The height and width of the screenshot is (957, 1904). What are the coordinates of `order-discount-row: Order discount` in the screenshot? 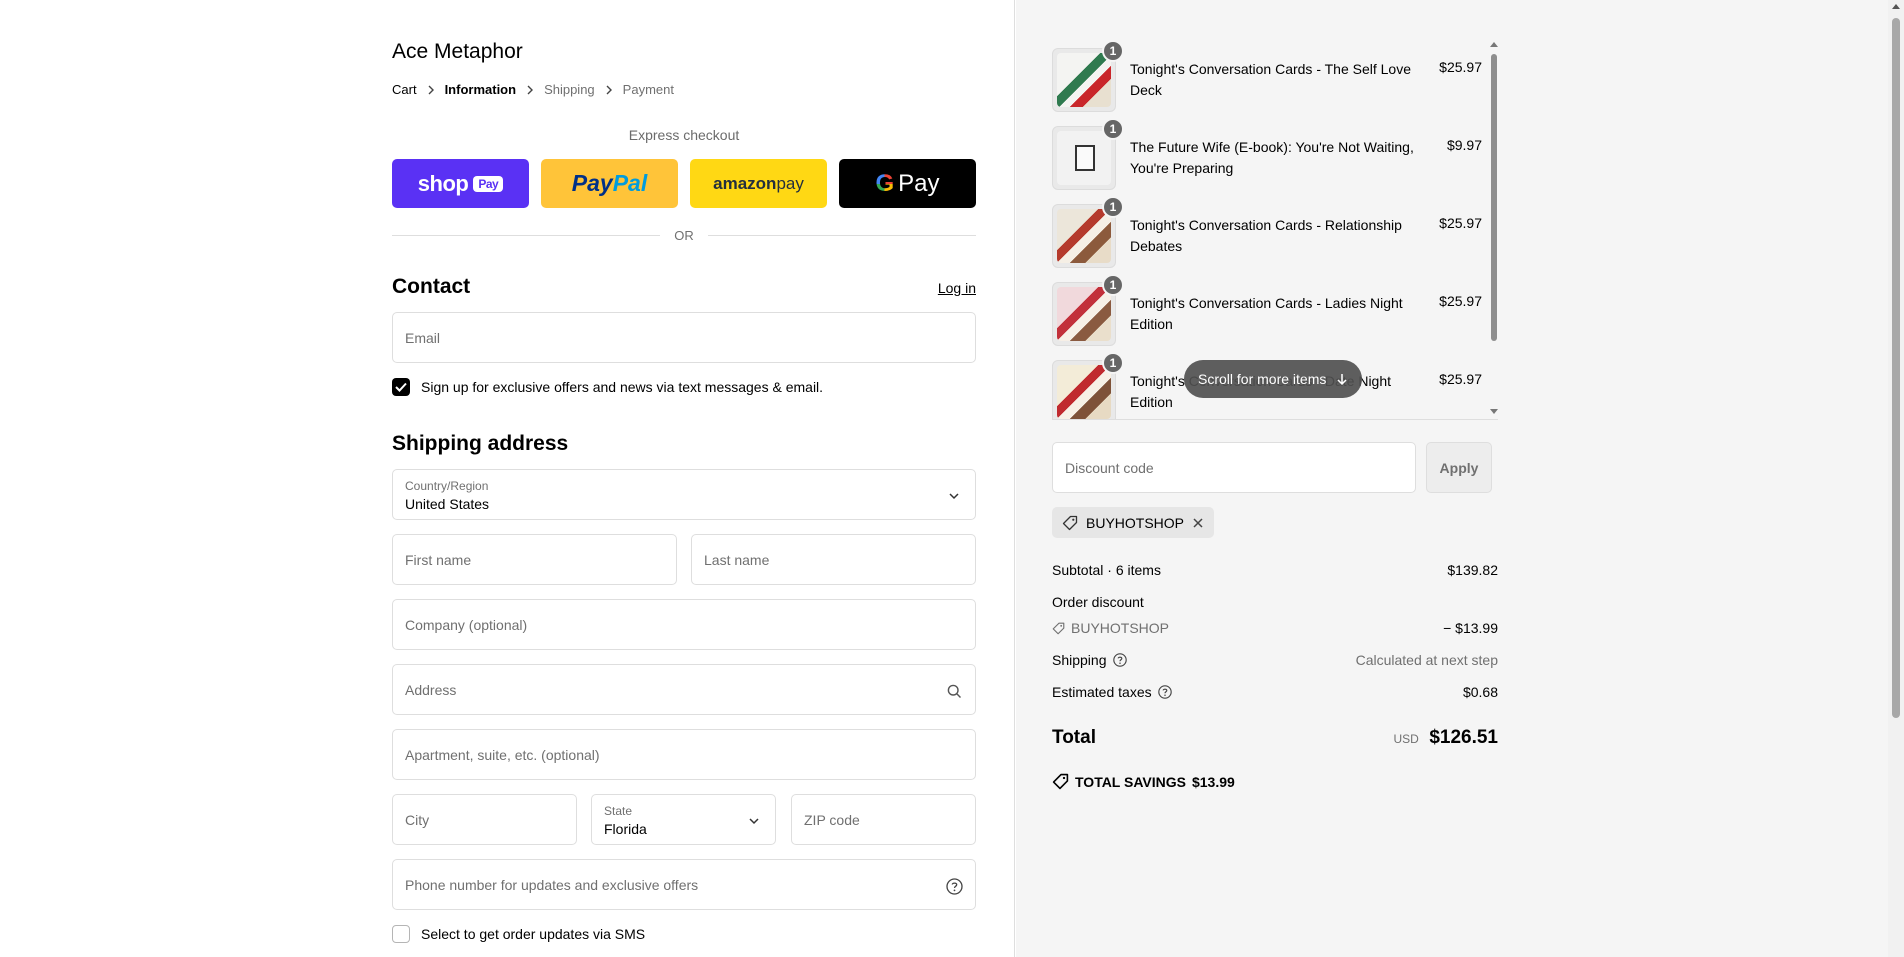 It's located at (1275, 602).